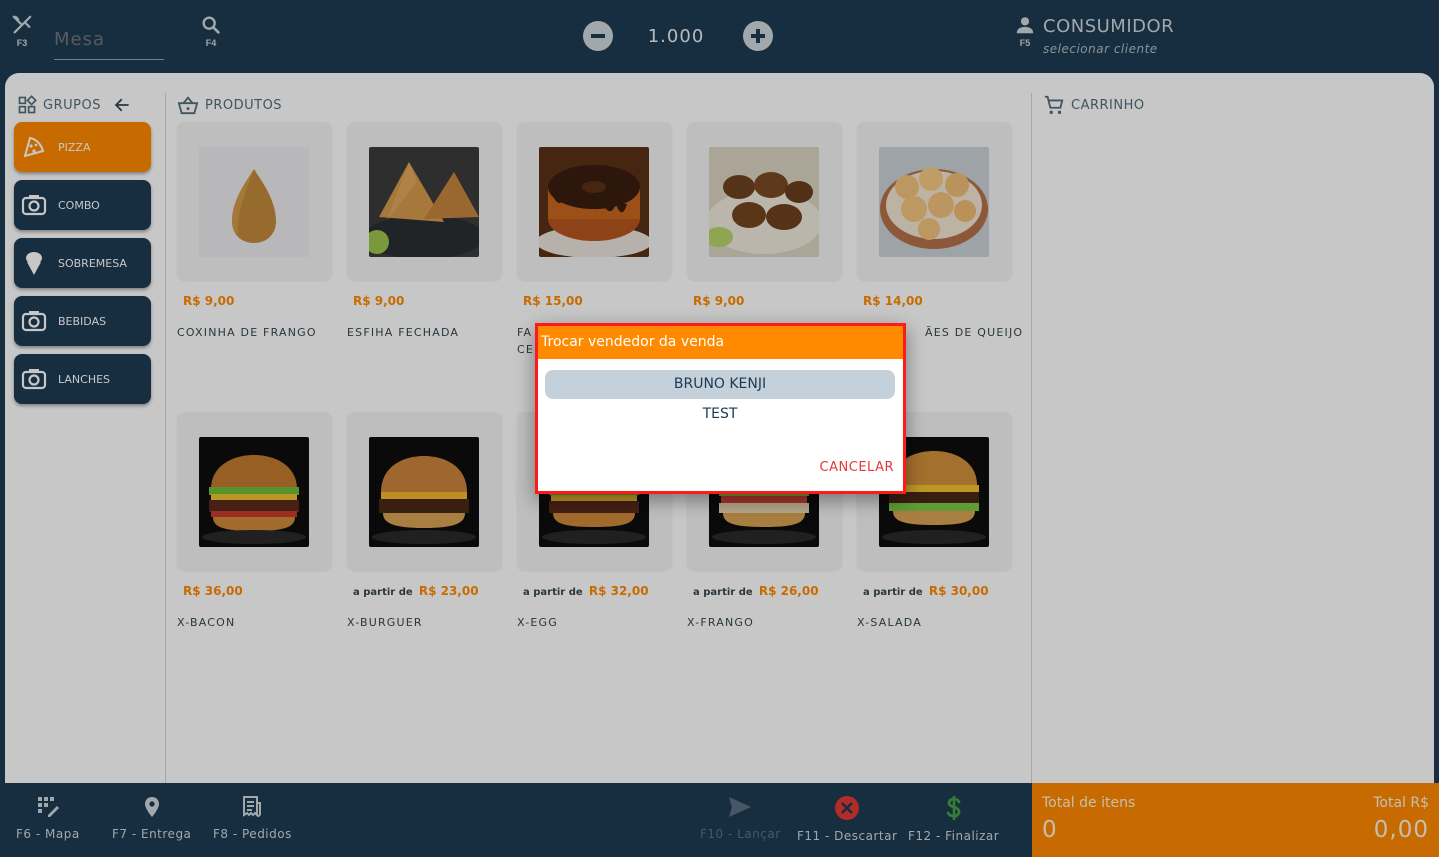 This screenshot has height=857, width=1439. What do you see at coordinates (720, 342) in the screenshot?
I see `dialog-title: Trocar vendedor da venda` at bounding box center [720, 342].